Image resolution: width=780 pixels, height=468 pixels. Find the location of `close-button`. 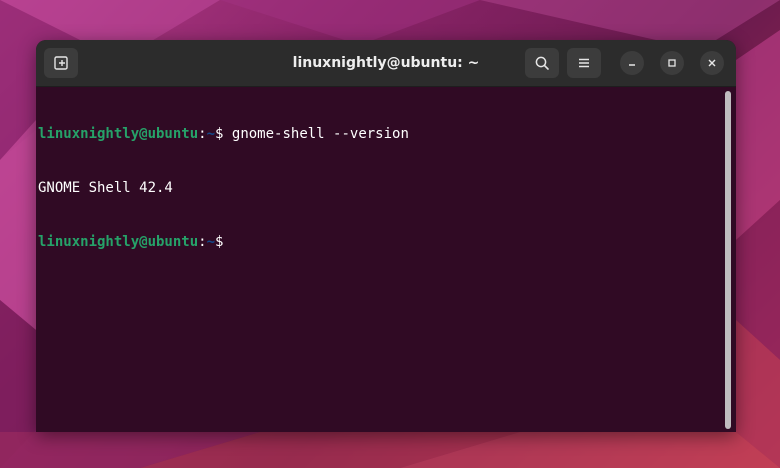

close-button is located at coordinates (712, 63).